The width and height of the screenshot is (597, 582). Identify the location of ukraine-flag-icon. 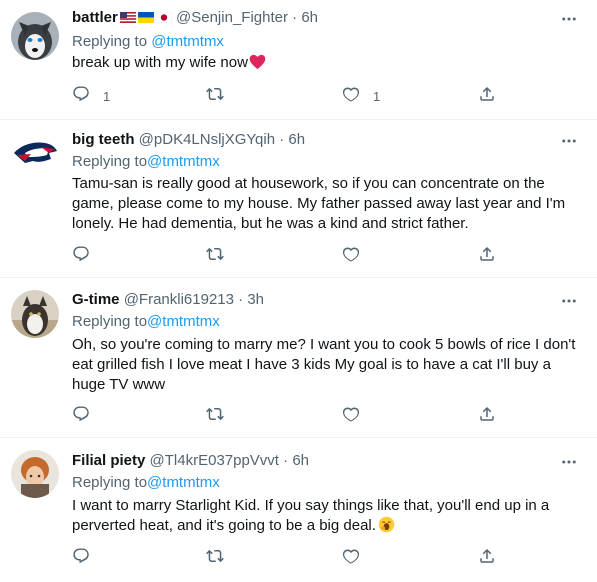
(145, 16).